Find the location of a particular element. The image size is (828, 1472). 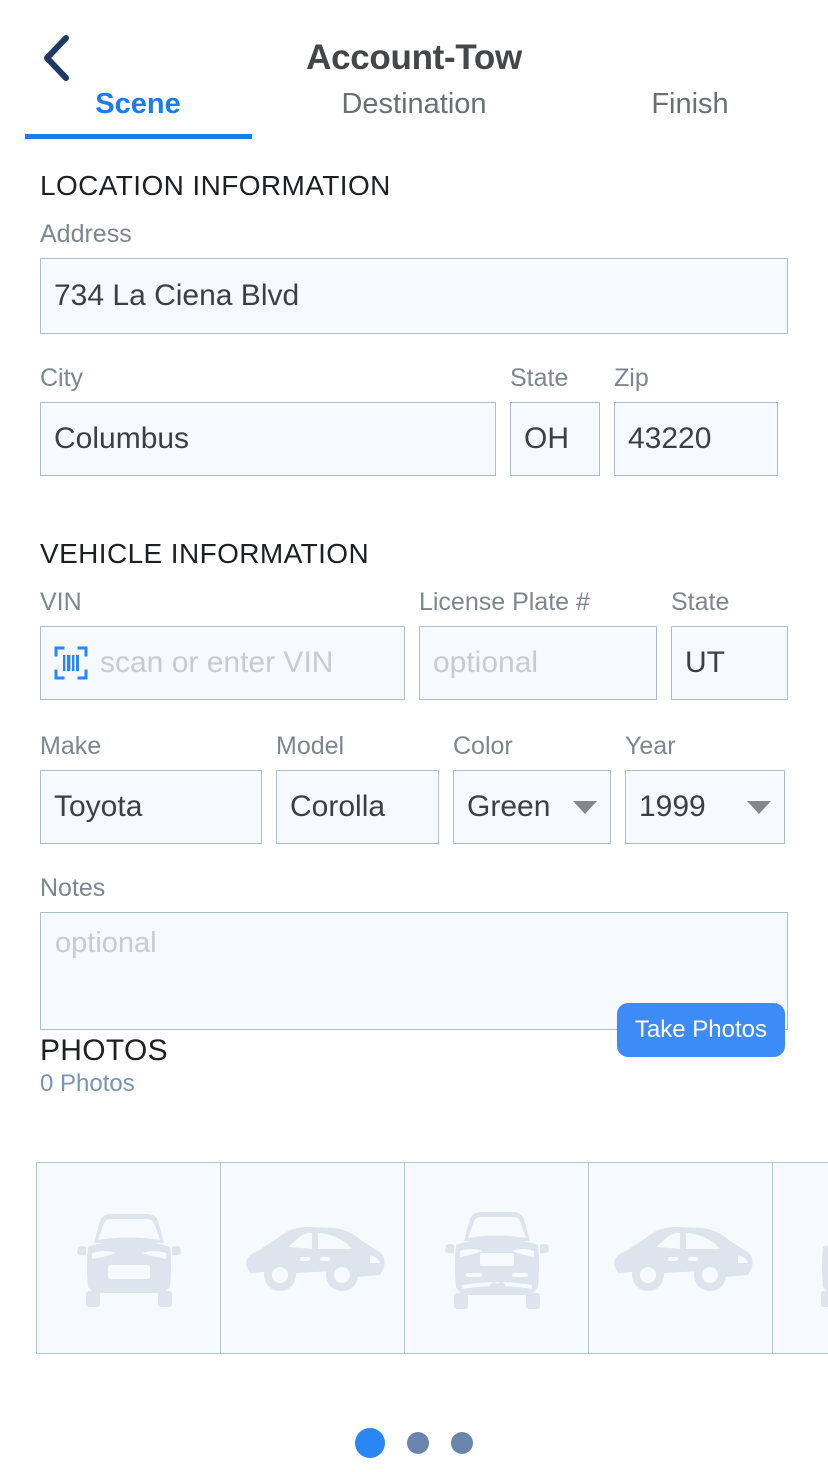

year-field-group: Year 1999 is located at coordinates (705, 788).